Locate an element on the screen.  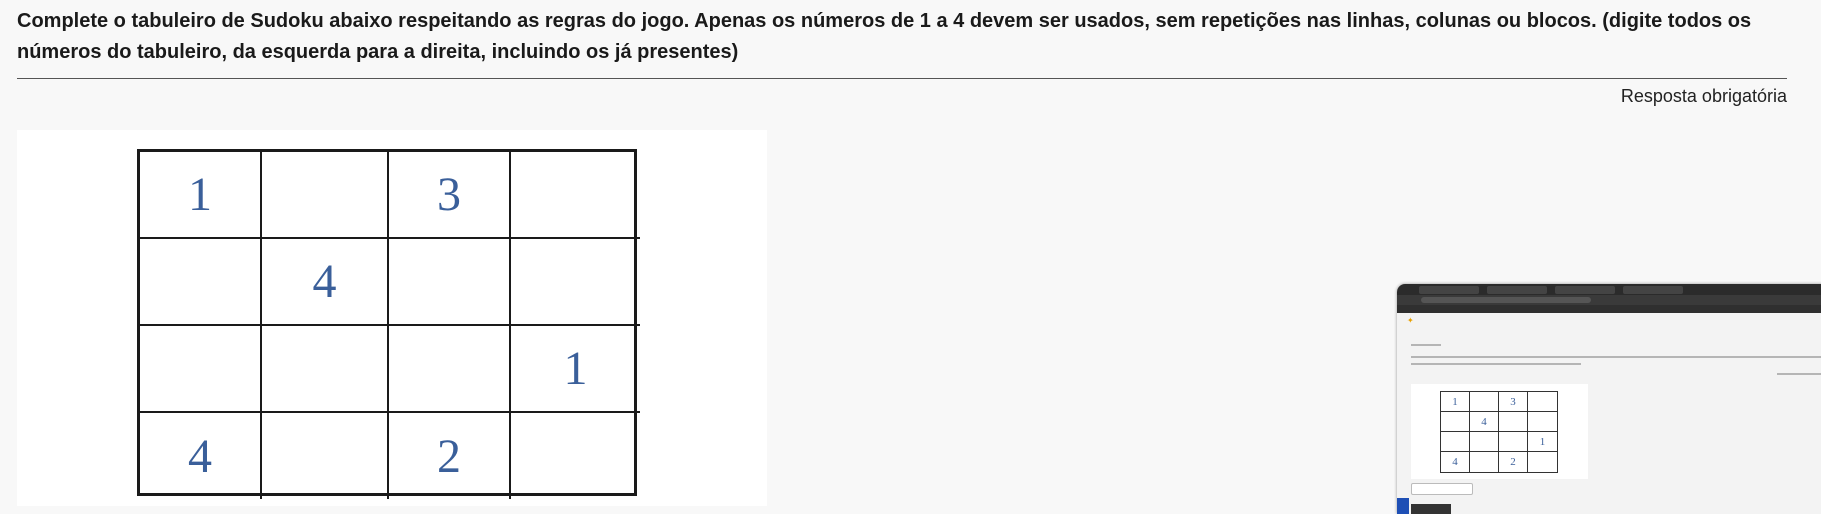
thumbnail-tab-bar is located at coordinates (1609, 289).